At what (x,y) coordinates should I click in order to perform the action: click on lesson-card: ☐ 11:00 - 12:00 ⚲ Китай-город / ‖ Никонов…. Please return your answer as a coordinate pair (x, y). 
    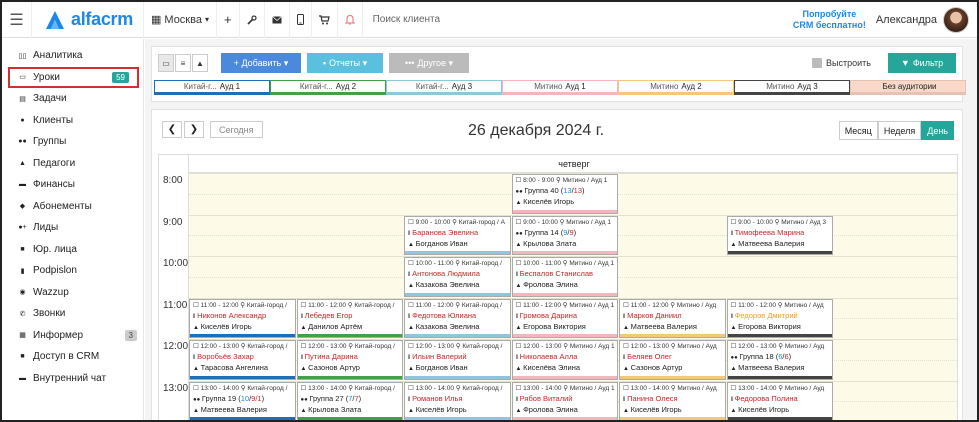
    Looking at the image, I should click on (242, 318).